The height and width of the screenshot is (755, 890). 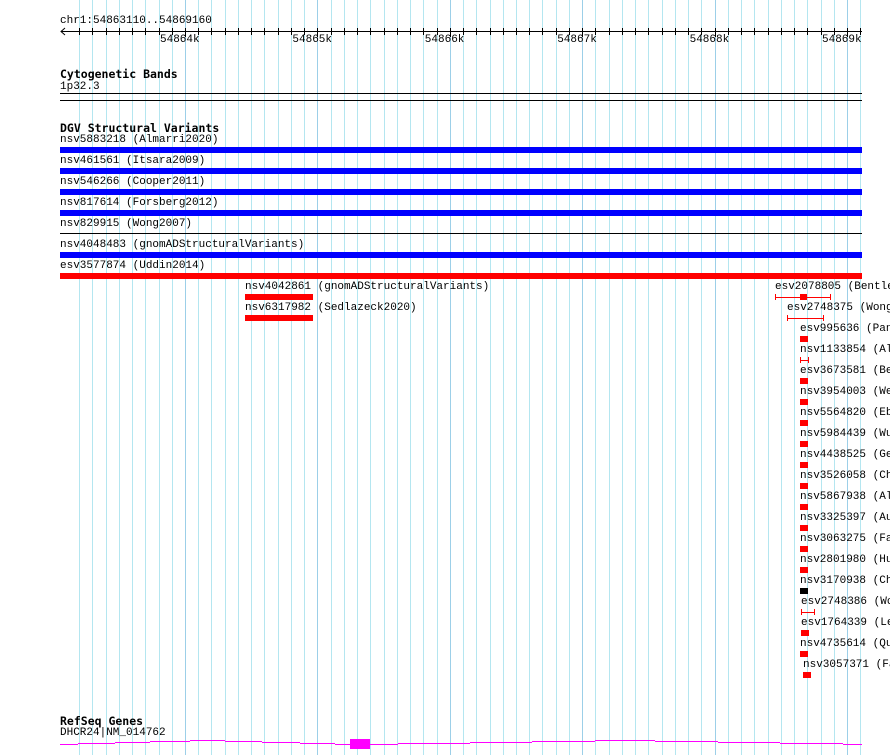 I want to click on cytoband-label: 1p32.3, so click(x=80, y=87).